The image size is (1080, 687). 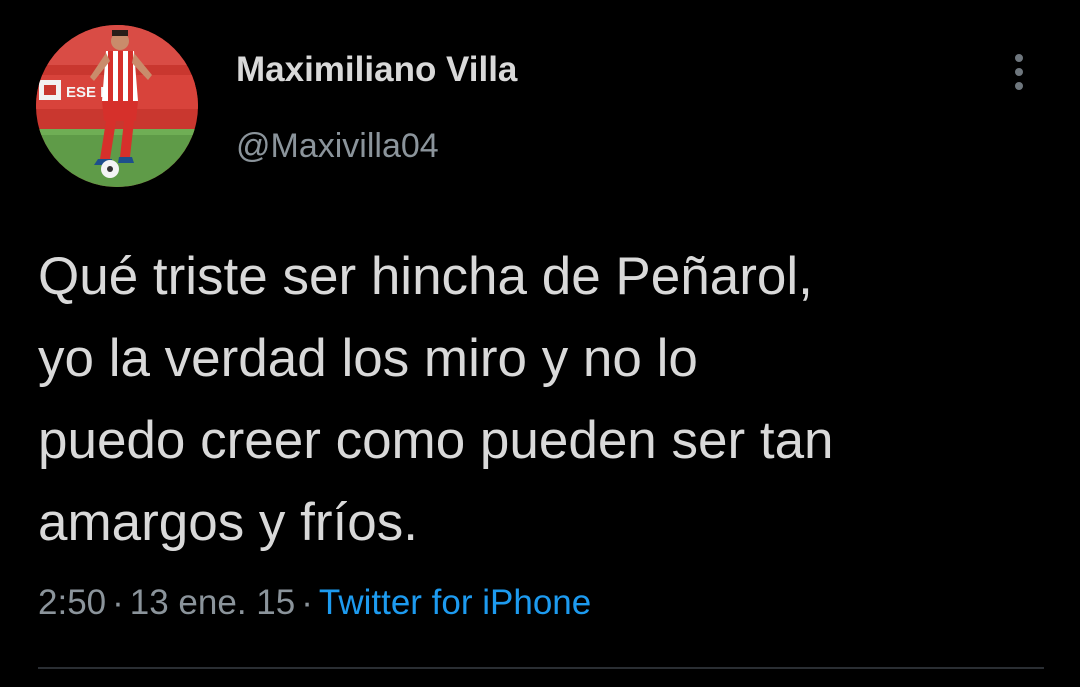 I want to click on tweet-text-line: Qué triste ser hincha de Peñarol,, so click(x=425, y=276).